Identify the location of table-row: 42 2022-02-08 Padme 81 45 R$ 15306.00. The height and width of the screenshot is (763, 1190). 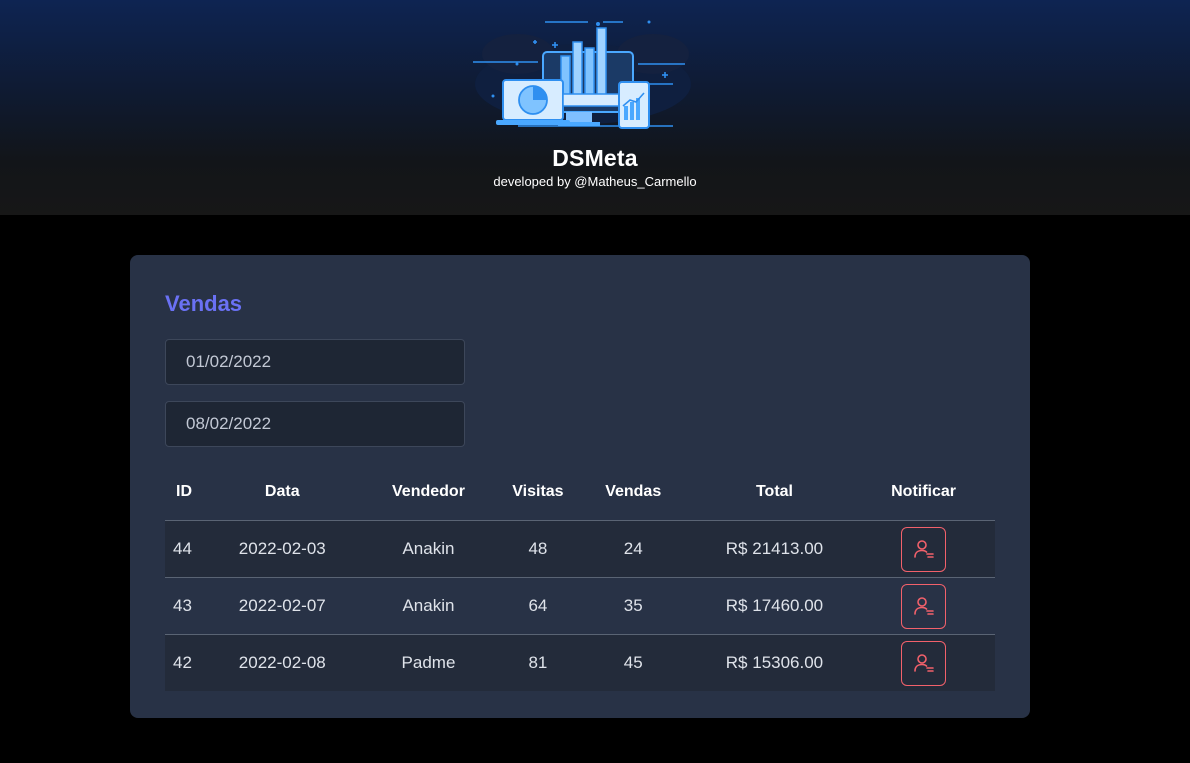
(580, 663).